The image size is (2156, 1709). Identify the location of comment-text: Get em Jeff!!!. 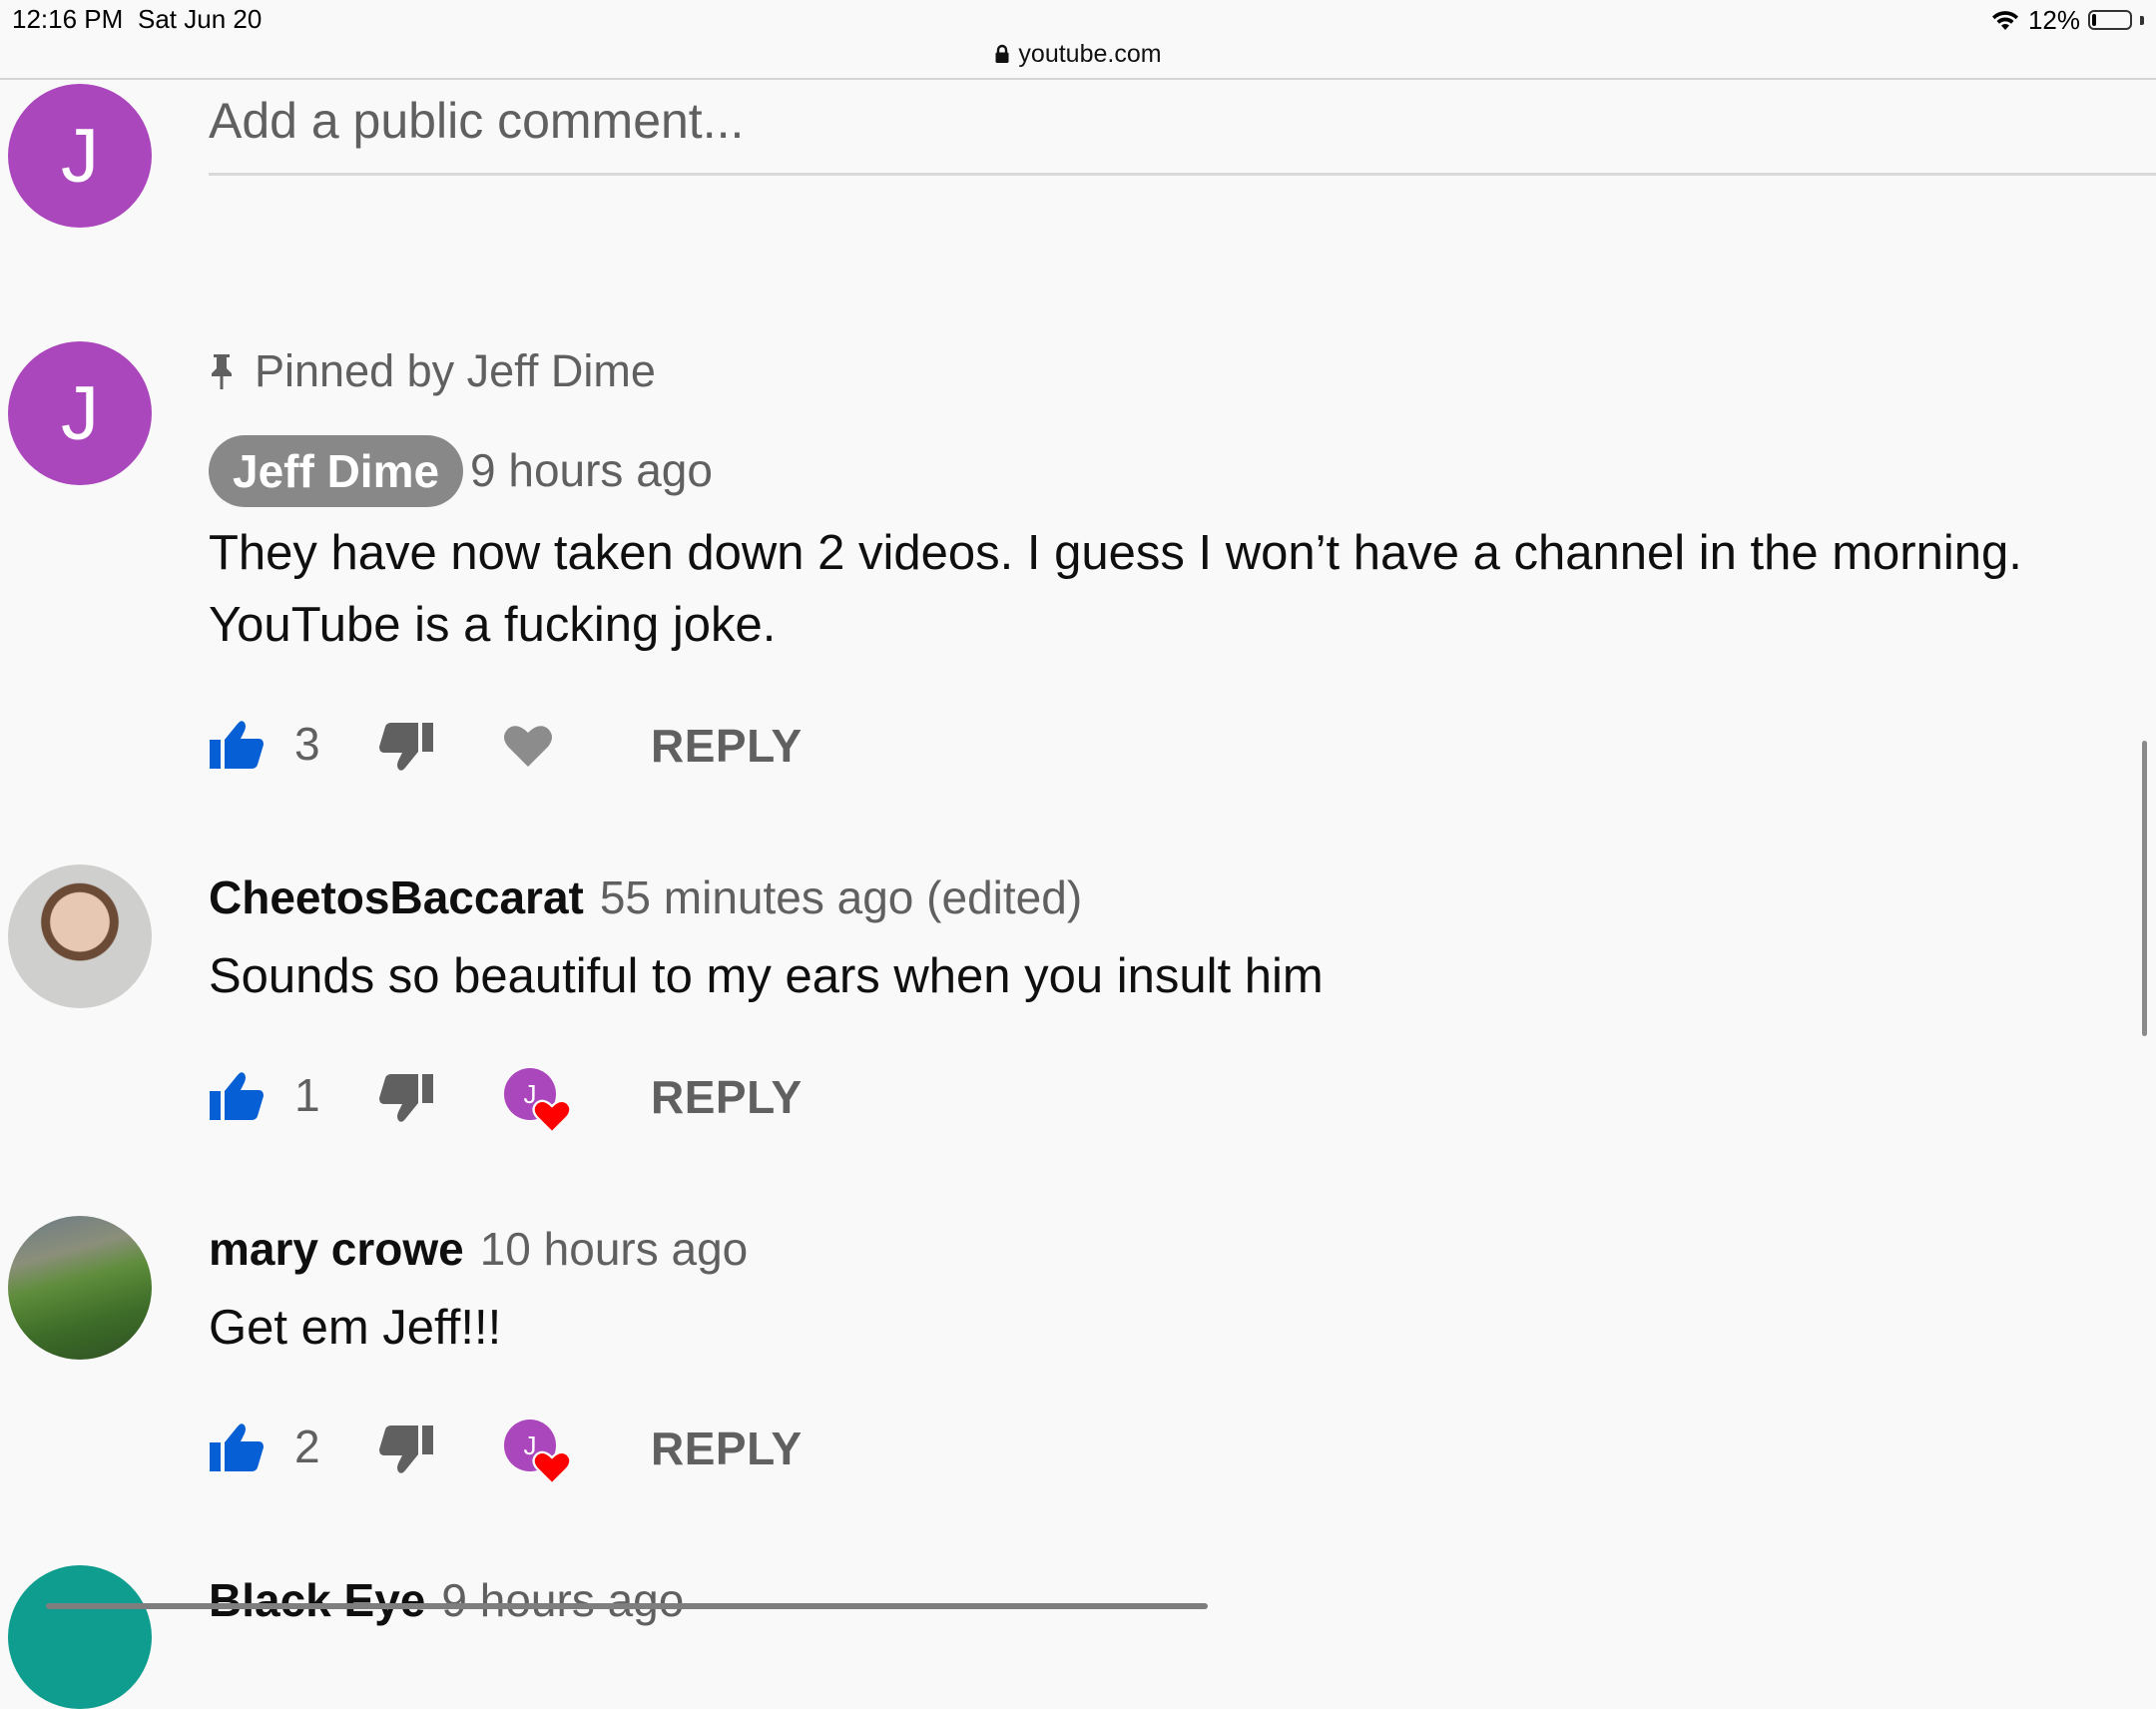
(355, 1328).